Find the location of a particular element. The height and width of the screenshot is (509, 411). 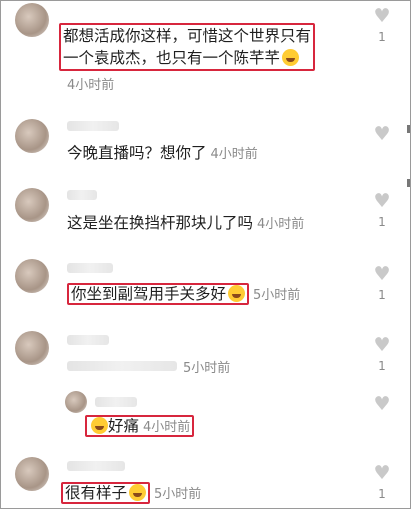

comment-time: 5小时前 is located at coordinates (207, 368).